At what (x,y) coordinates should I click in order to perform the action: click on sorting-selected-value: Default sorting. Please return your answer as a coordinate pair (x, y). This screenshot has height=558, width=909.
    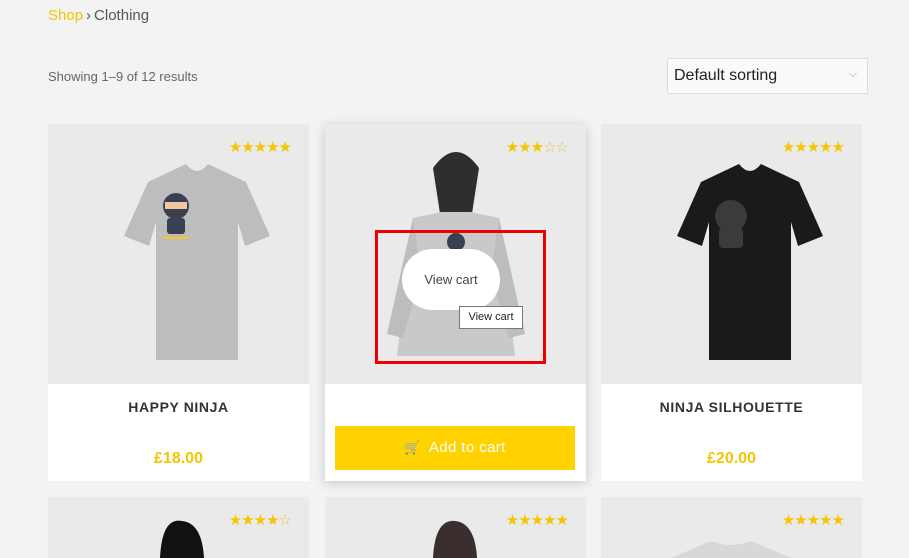
    Looking at the image, I should click on (726, 75).